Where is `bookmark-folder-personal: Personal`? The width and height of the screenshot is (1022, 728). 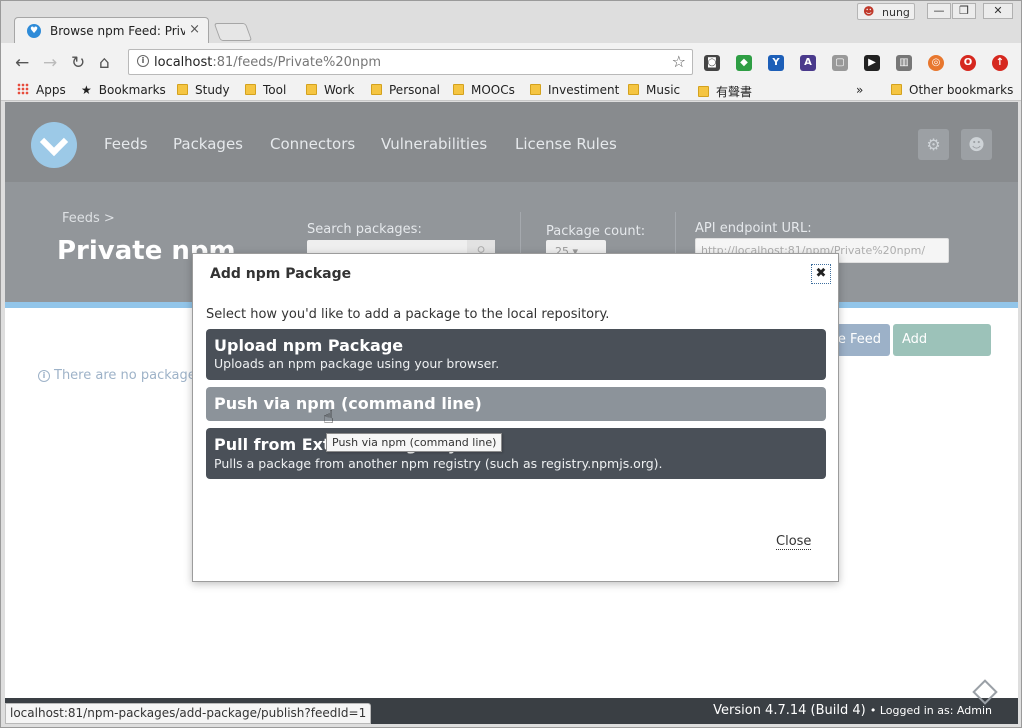
bookmark-folder-personal: Personal is located at coordinates (405, 90).